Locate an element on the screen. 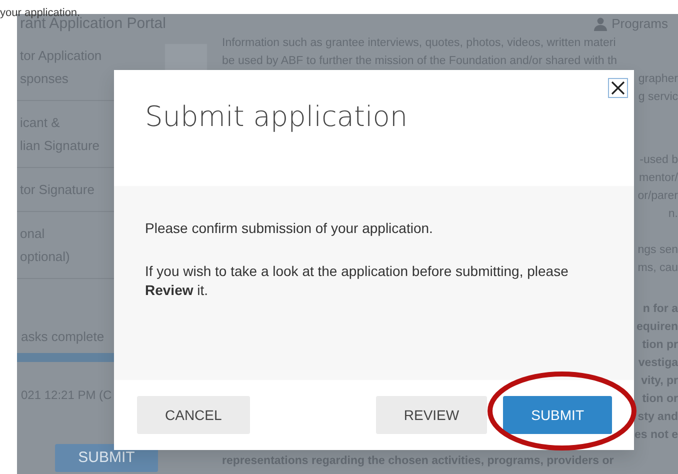 The image size is (678, 474). close-button is located at coordinates (618, 88).